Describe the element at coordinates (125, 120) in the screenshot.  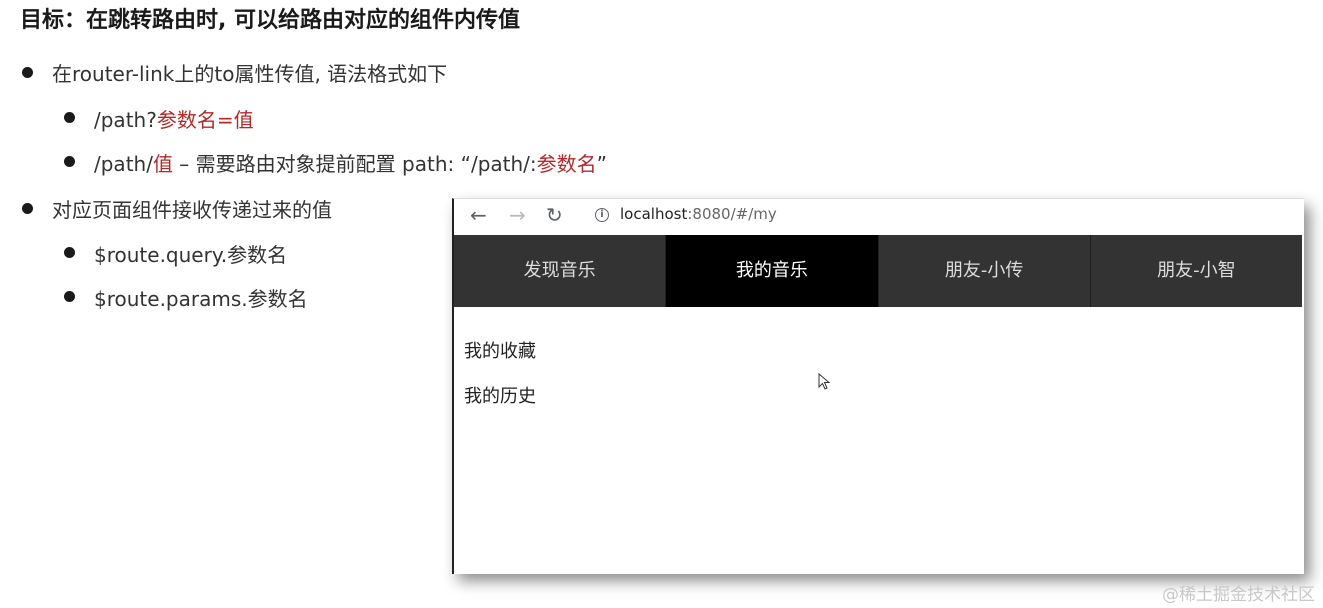
I see `path-text: /path?` at that location.